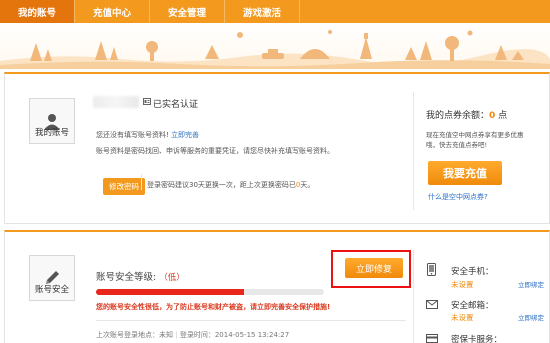  I want to click on points-balance: 我的点券余额：0 点, so click(466, 114).